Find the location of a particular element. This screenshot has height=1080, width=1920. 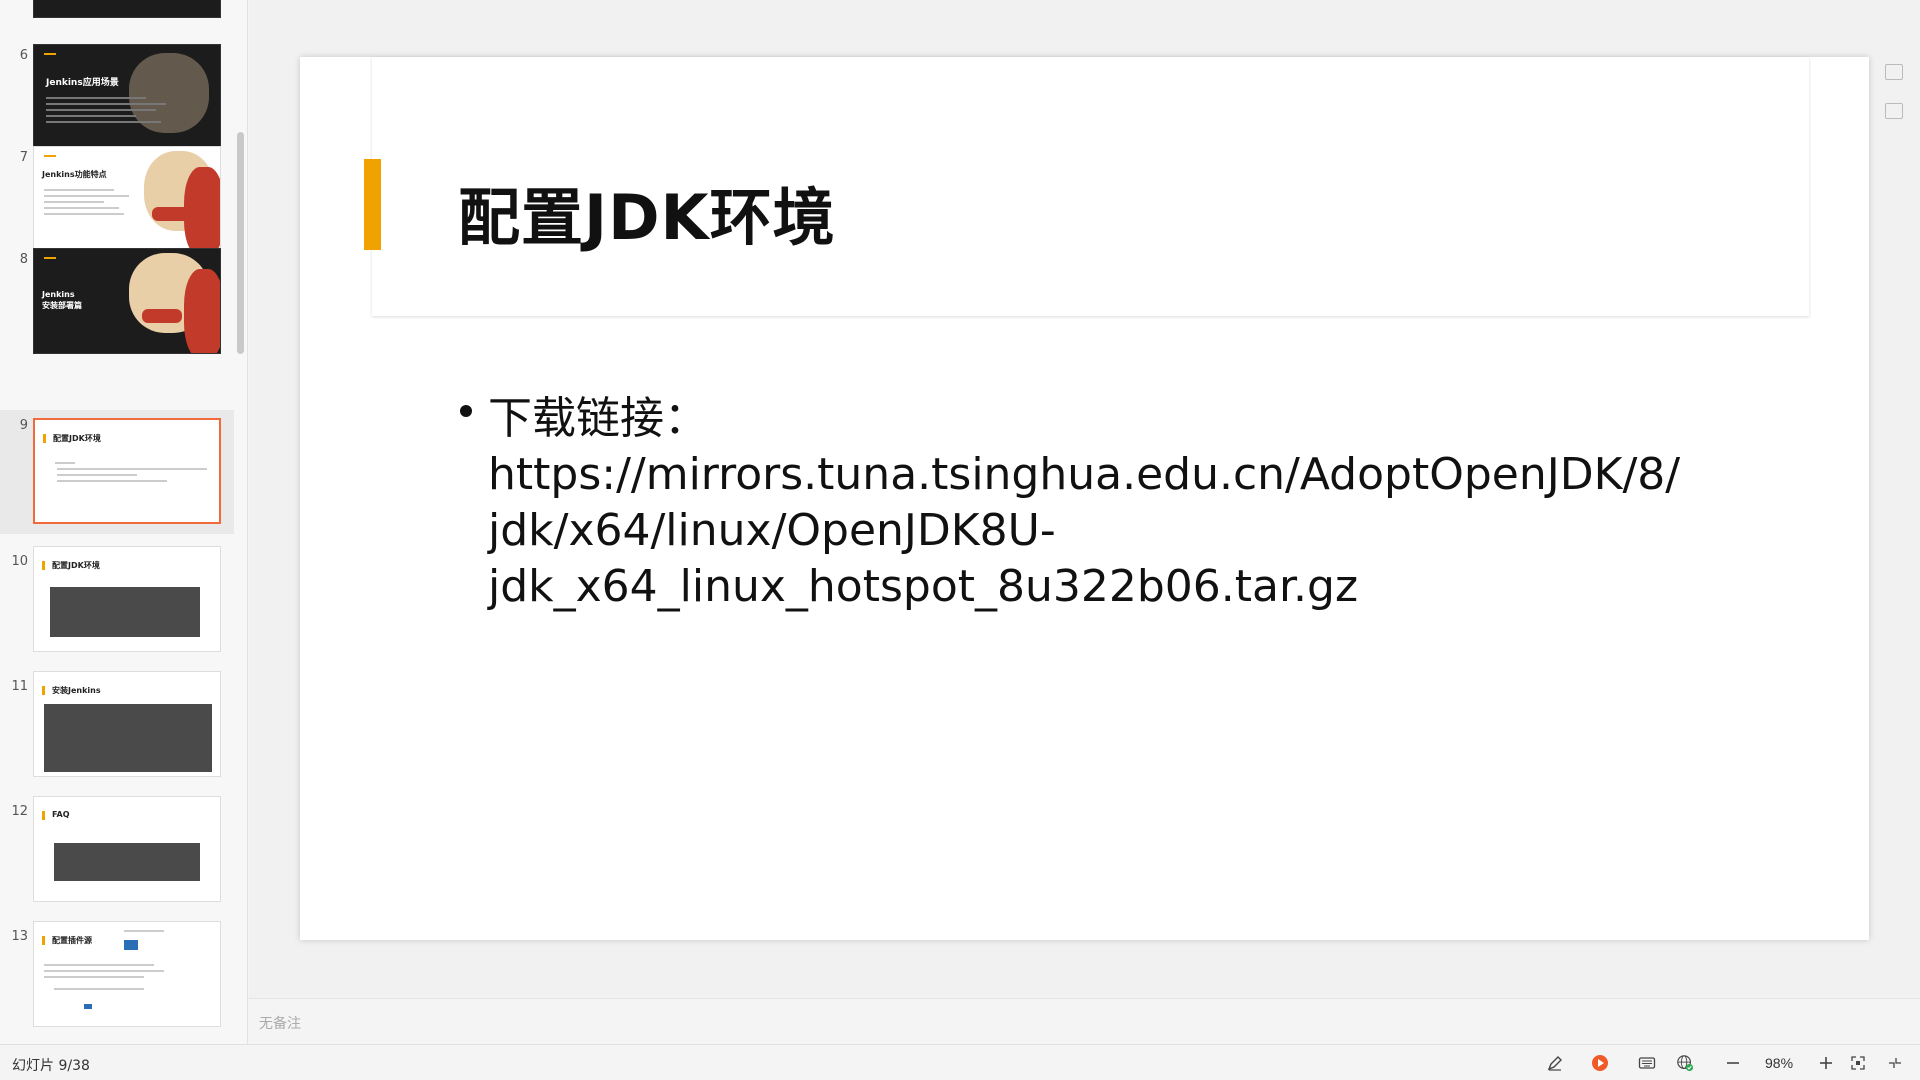

thumbnail-number: 9 is located at coordinates (23, 425).